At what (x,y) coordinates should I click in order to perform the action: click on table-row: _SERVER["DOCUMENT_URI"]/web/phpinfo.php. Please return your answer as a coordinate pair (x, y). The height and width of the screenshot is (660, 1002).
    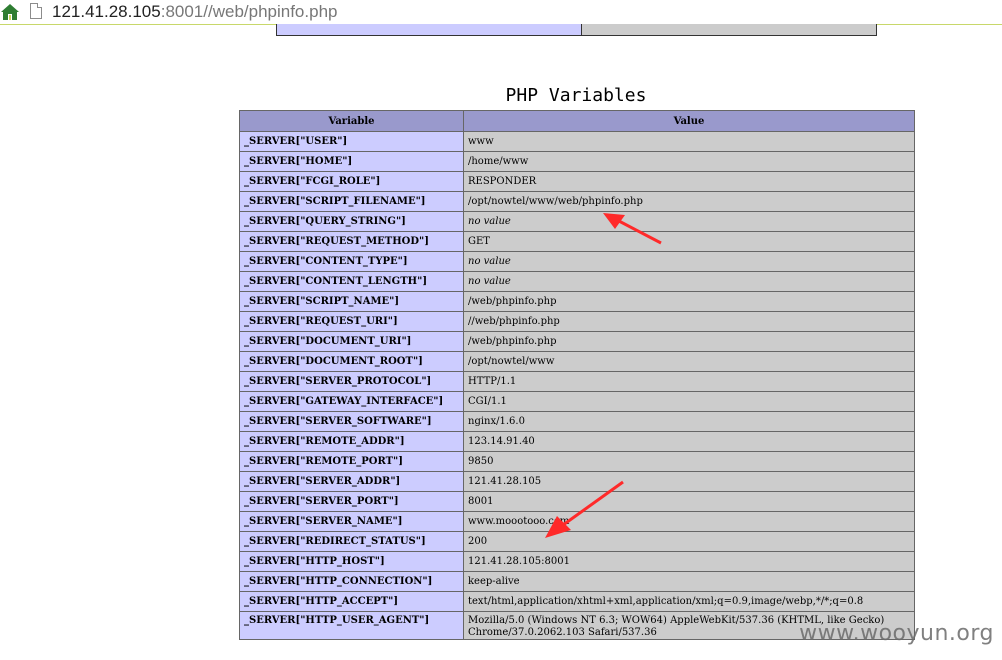
    Looking at the image, I should click on (577, 341).